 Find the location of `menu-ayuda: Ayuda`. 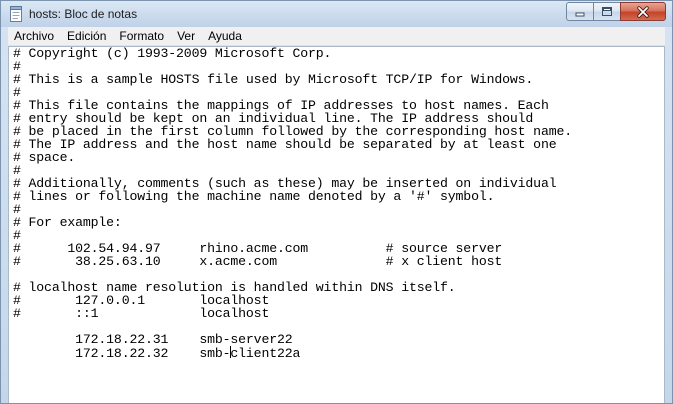

menu-ayuda: Ayuda is located at coordinates (225, 36).